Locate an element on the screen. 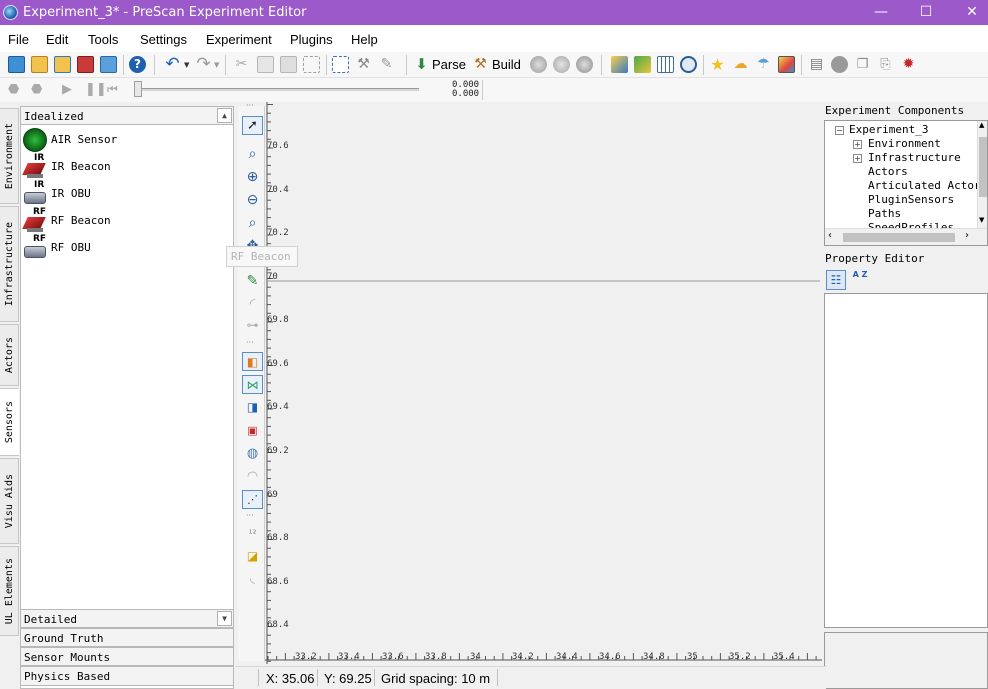 This screenshot has width=988, height=689. table-icon is located at coordinates (665, 64).